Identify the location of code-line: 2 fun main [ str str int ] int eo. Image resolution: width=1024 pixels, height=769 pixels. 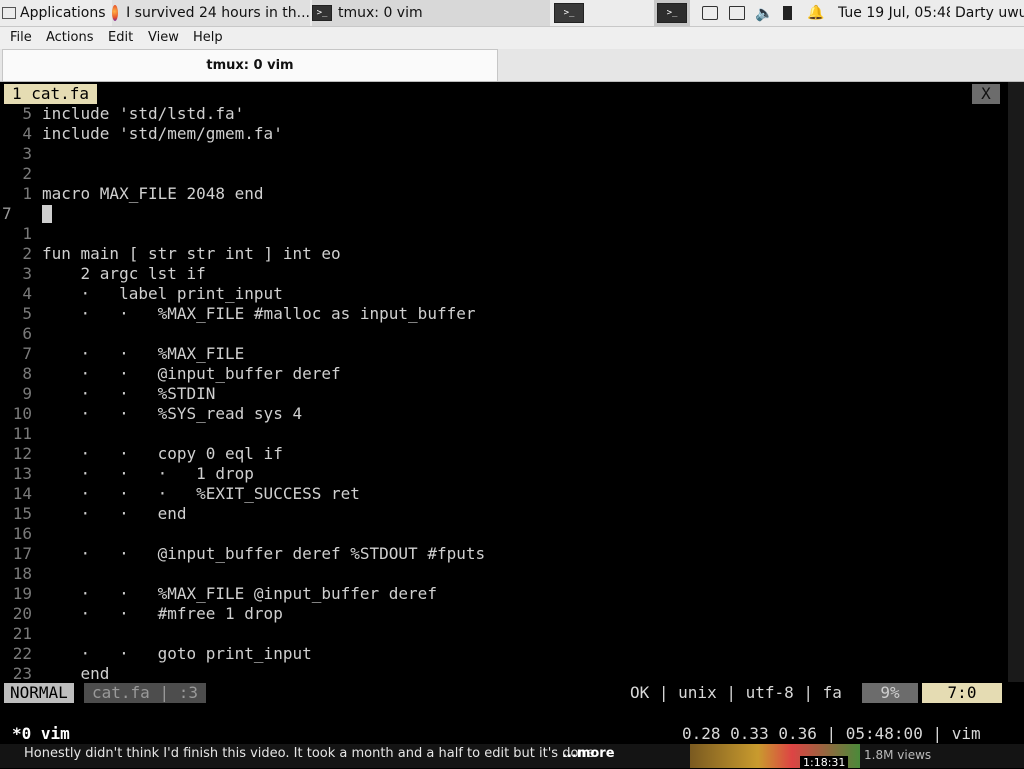
(500, 254).